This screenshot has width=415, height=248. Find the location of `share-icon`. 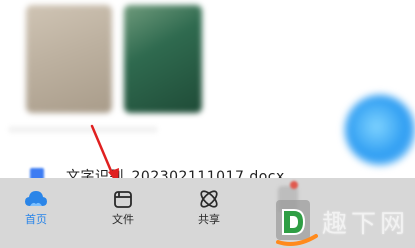

share-icon is located at coordinates (209, 199).